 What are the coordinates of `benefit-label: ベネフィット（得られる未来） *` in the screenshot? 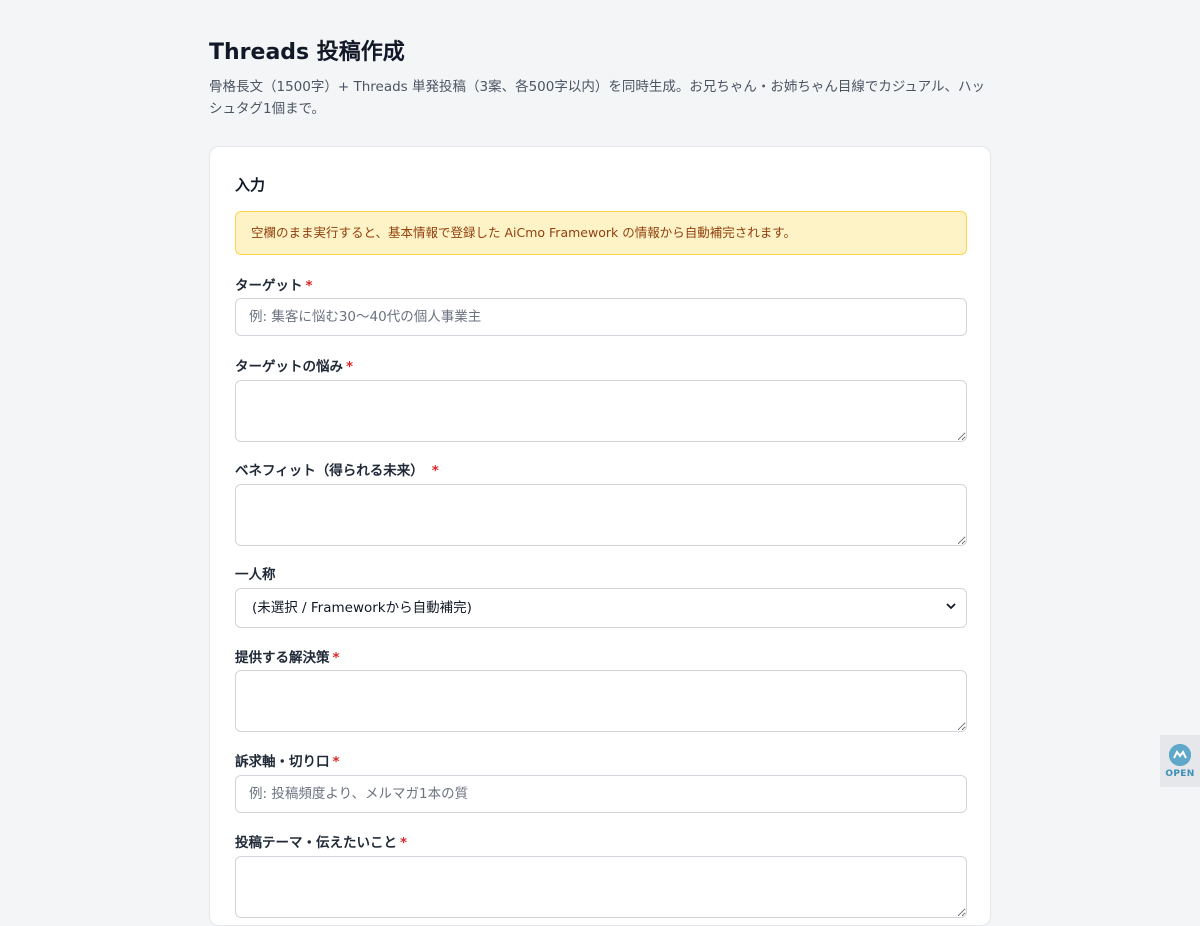 It's located at (337, 469).